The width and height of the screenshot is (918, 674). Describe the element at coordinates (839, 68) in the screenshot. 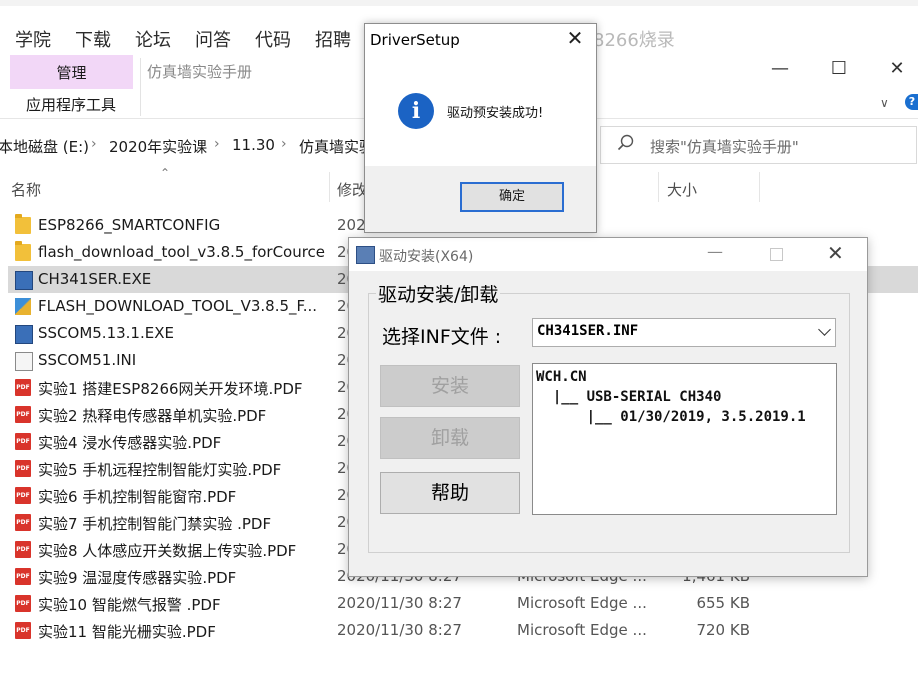

I see `maximize-button: ☐` at that location.